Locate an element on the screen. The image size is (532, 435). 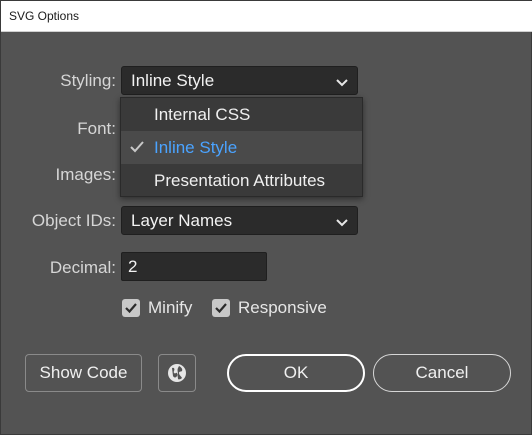
decimal-field: 2 is located at coordinates (194, 266).